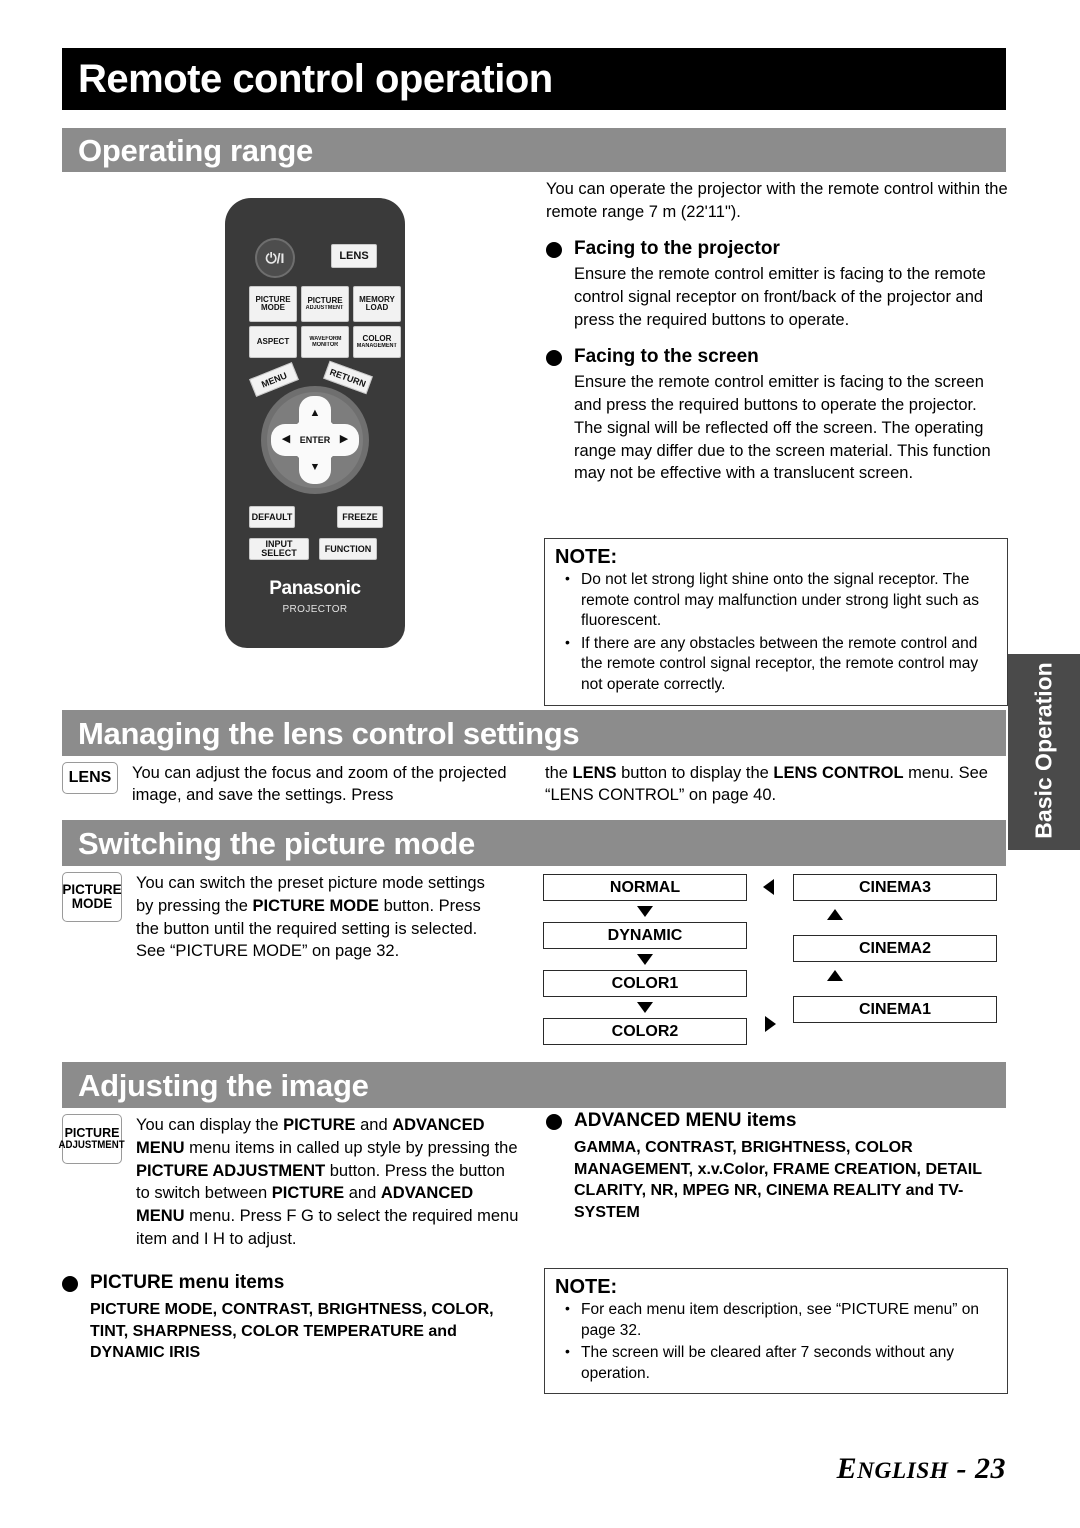  I want to click on power-button-icon: ⏻/I, so click(275, 258).